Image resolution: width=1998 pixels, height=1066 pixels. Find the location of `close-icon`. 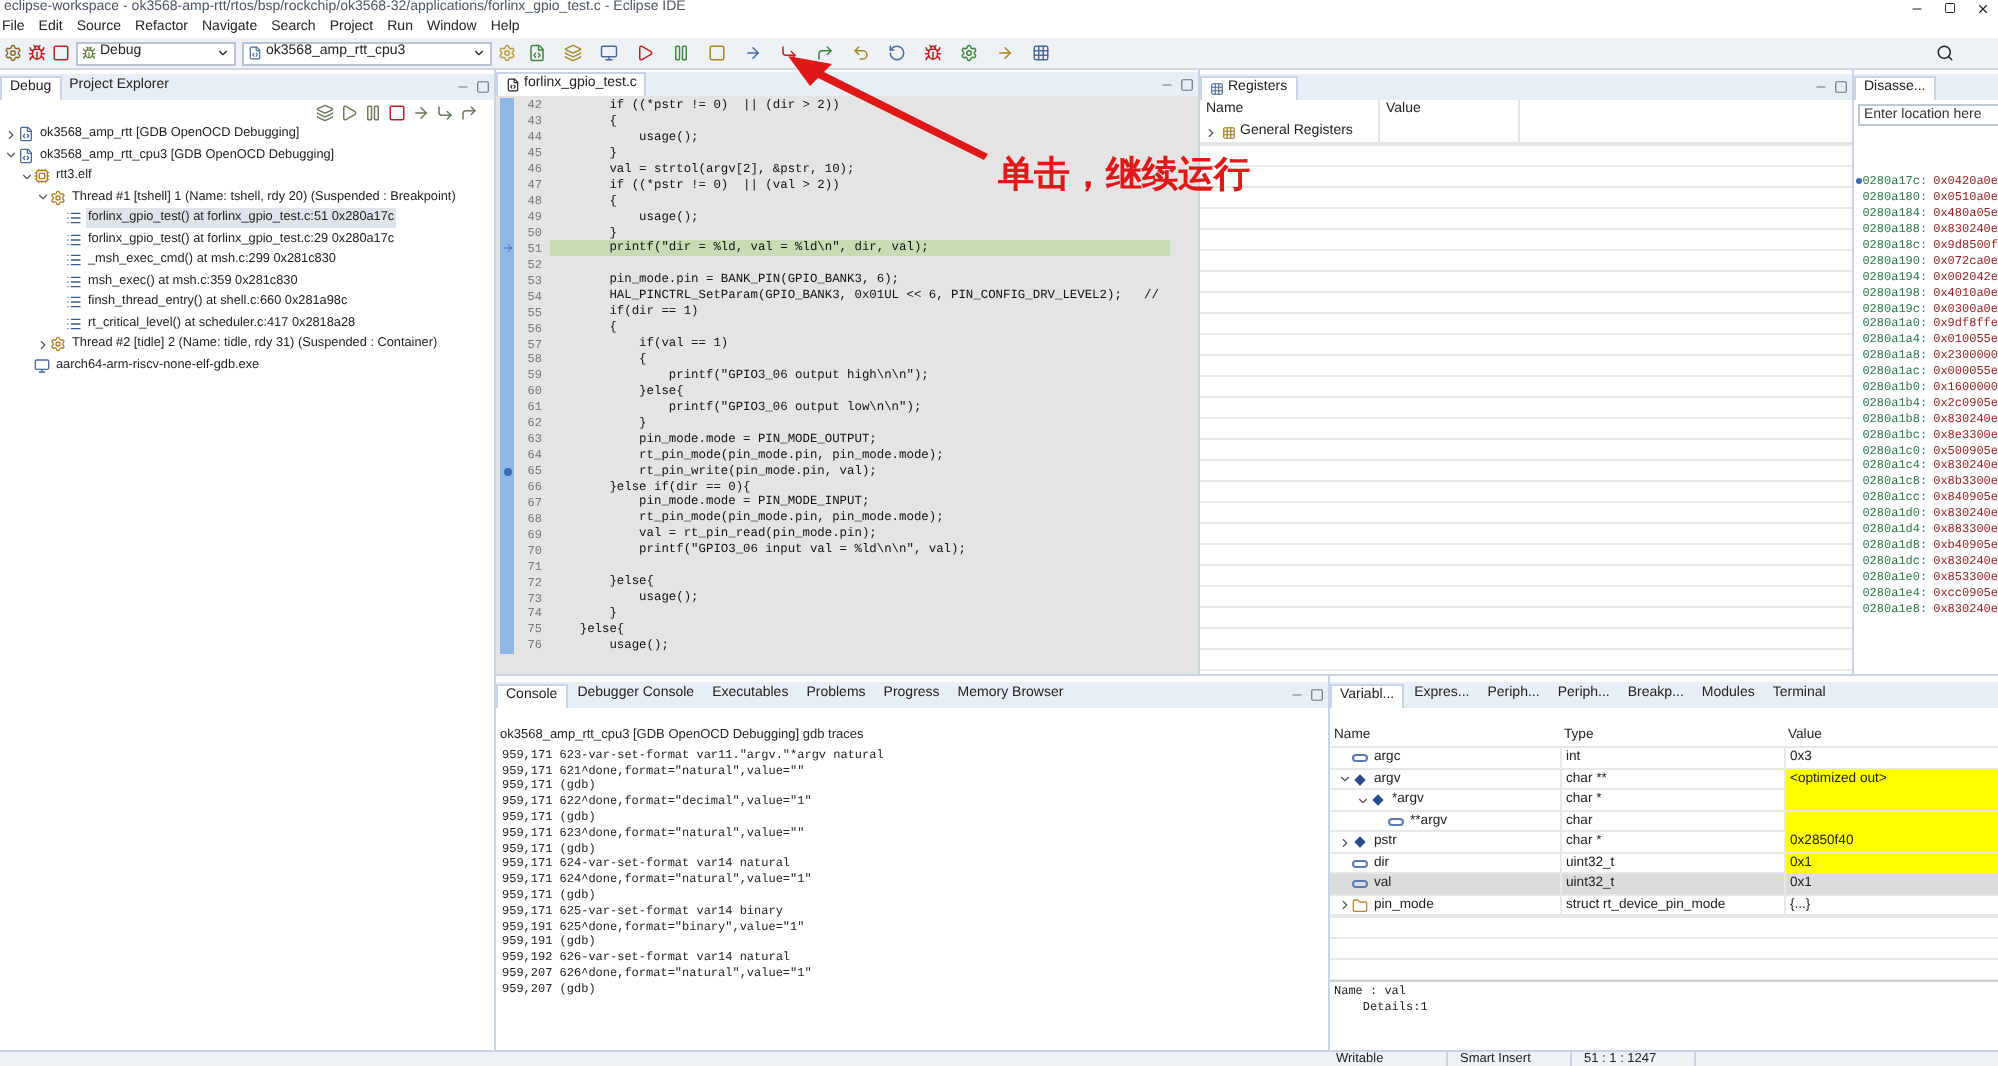

close-icon is located at coordinates (1983, 9).